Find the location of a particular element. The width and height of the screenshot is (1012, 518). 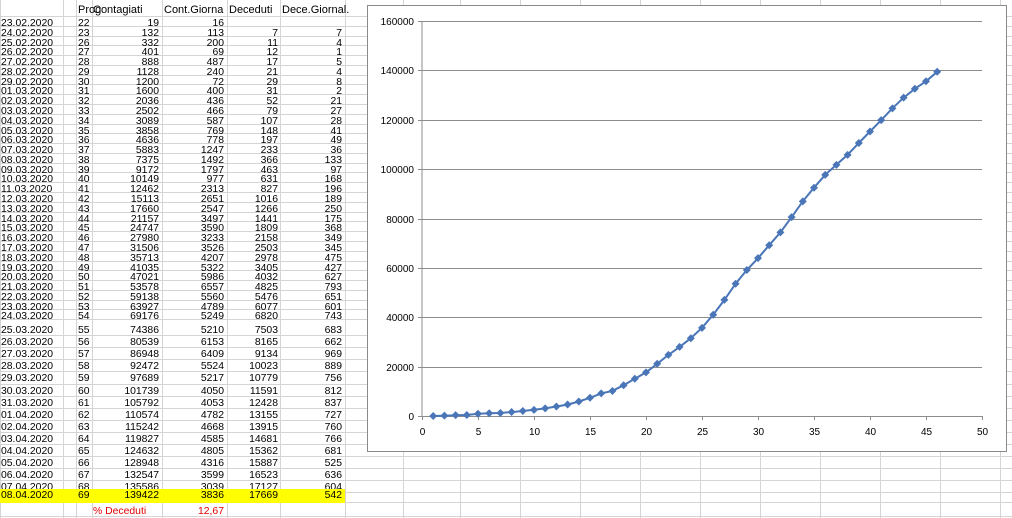

cell-deceduti: 13155 is located at coordinates (253, 415).